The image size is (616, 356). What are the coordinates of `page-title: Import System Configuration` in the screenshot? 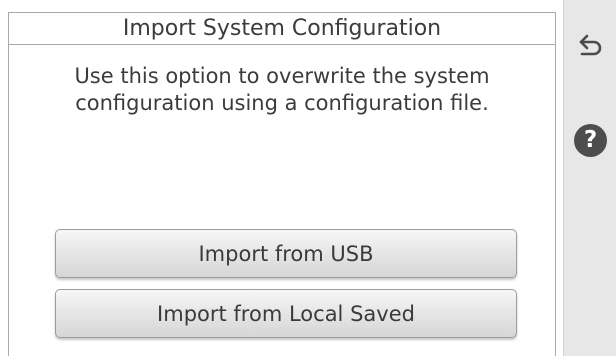 It's located at (282, 29).